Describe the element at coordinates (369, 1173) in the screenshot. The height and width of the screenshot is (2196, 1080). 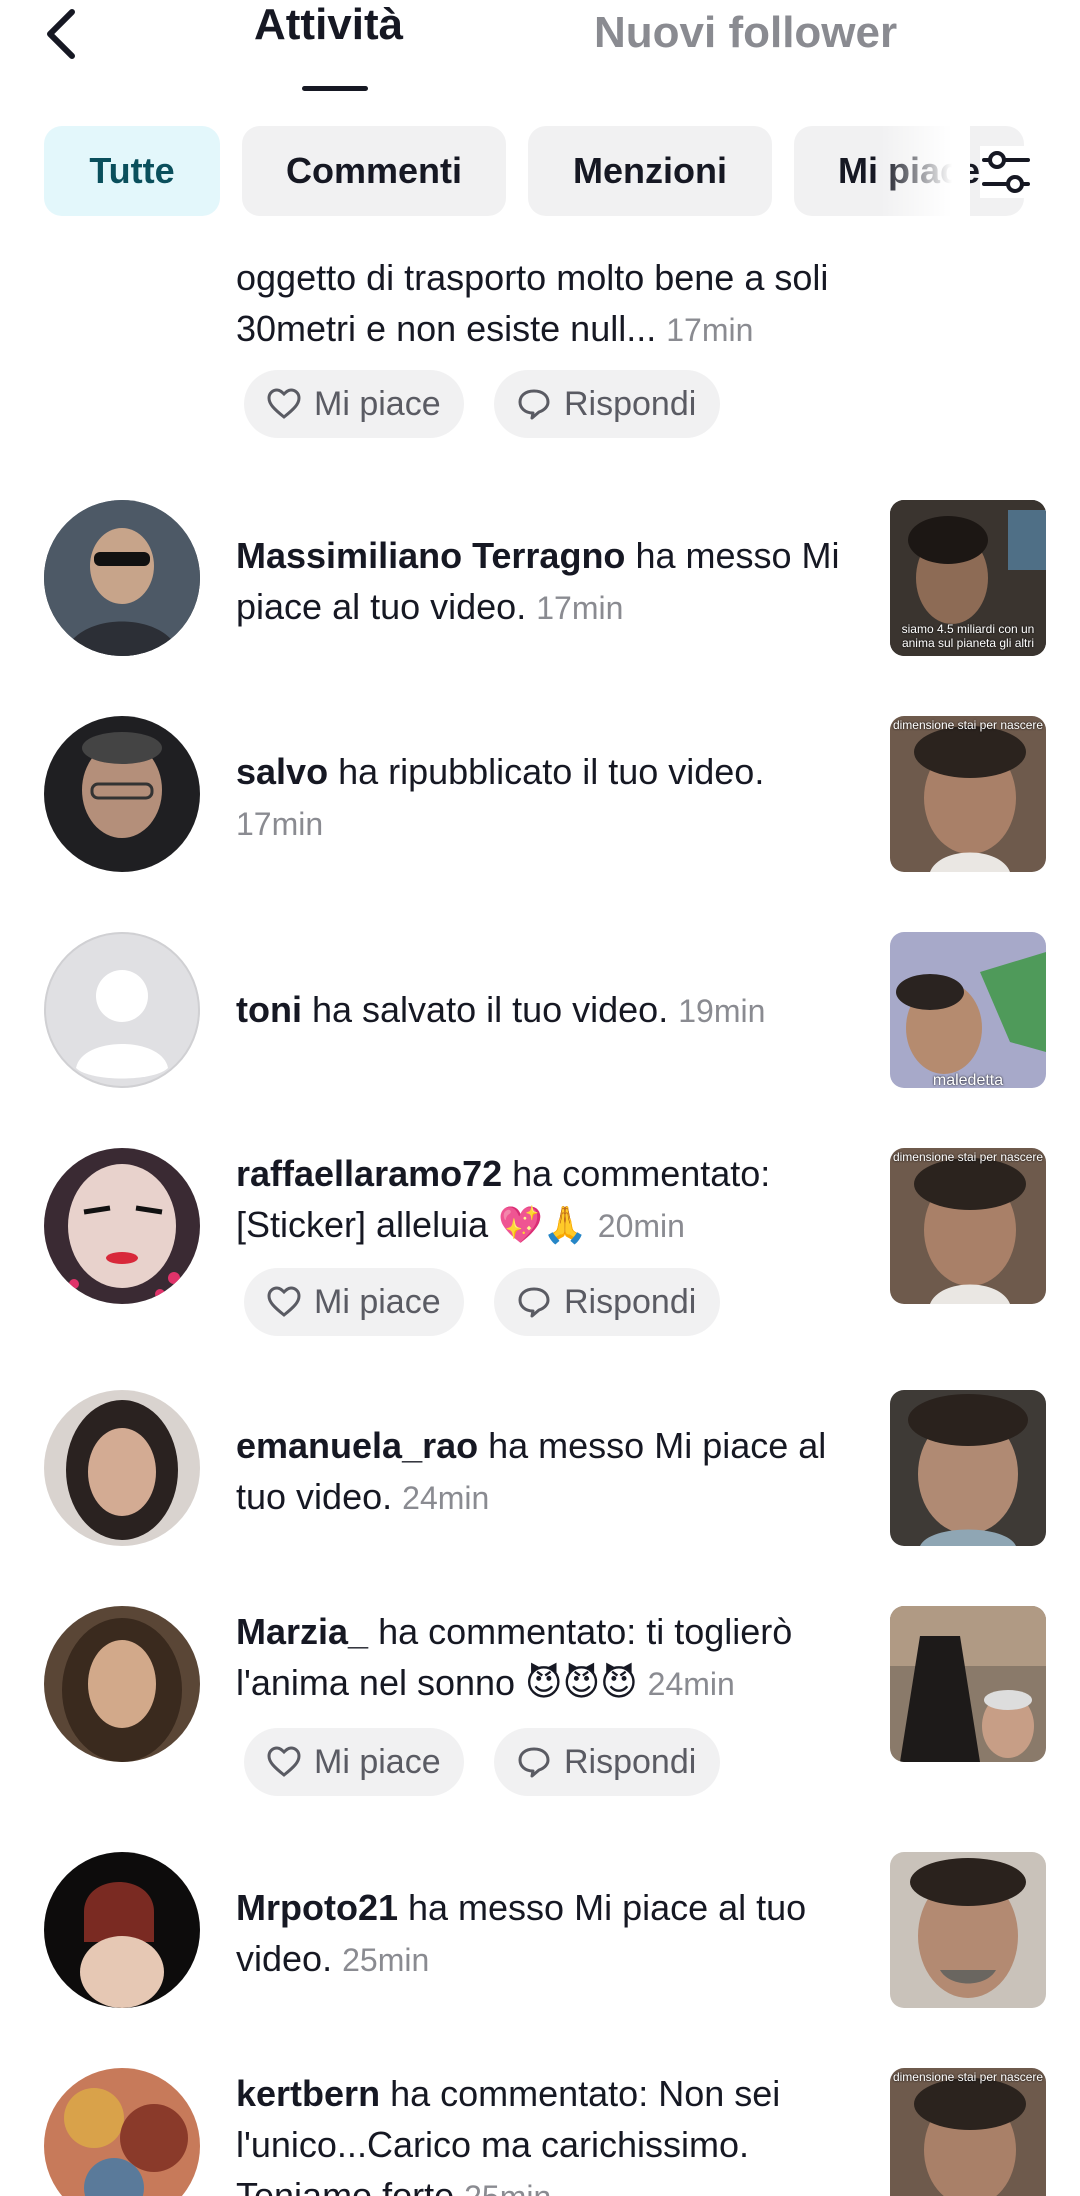
I see `username: raffaellaramo72` at that location.